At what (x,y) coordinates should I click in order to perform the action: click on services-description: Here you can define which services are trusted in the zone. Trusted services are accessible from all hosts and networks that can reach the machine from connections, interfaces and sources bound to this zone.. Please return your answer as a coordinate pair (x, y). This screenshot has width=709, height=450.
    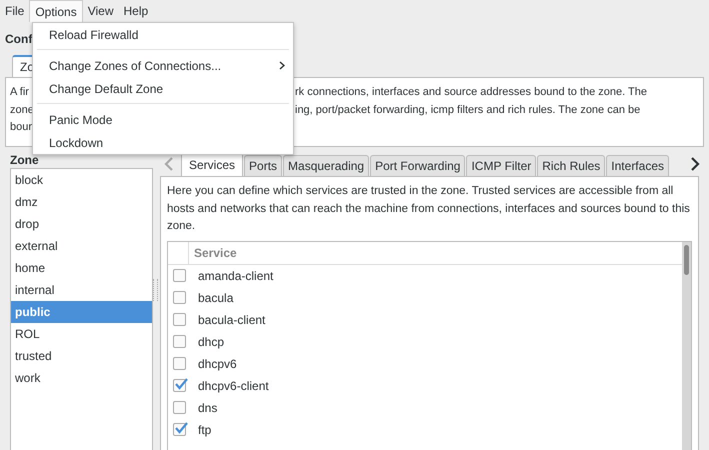
    Looking at the image, I should click on (429, 209).